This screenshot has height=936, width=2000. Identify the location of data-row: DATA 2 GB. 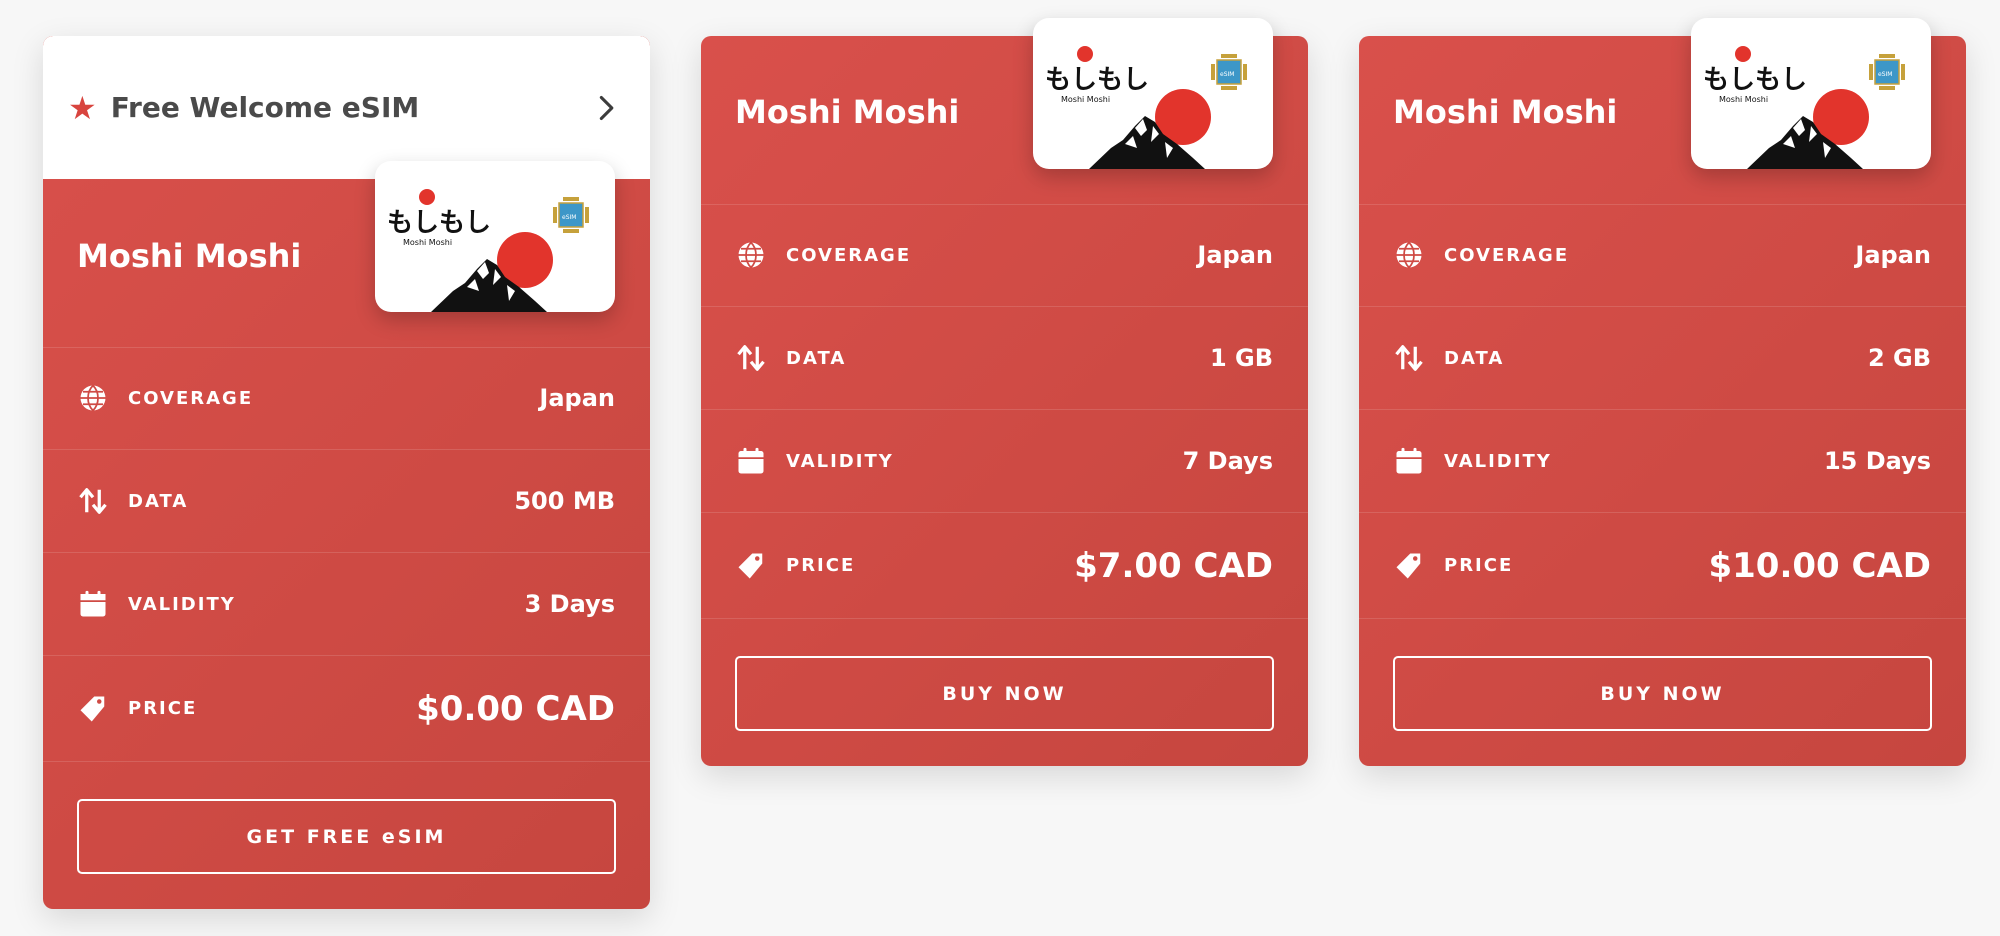
(1662, 358).